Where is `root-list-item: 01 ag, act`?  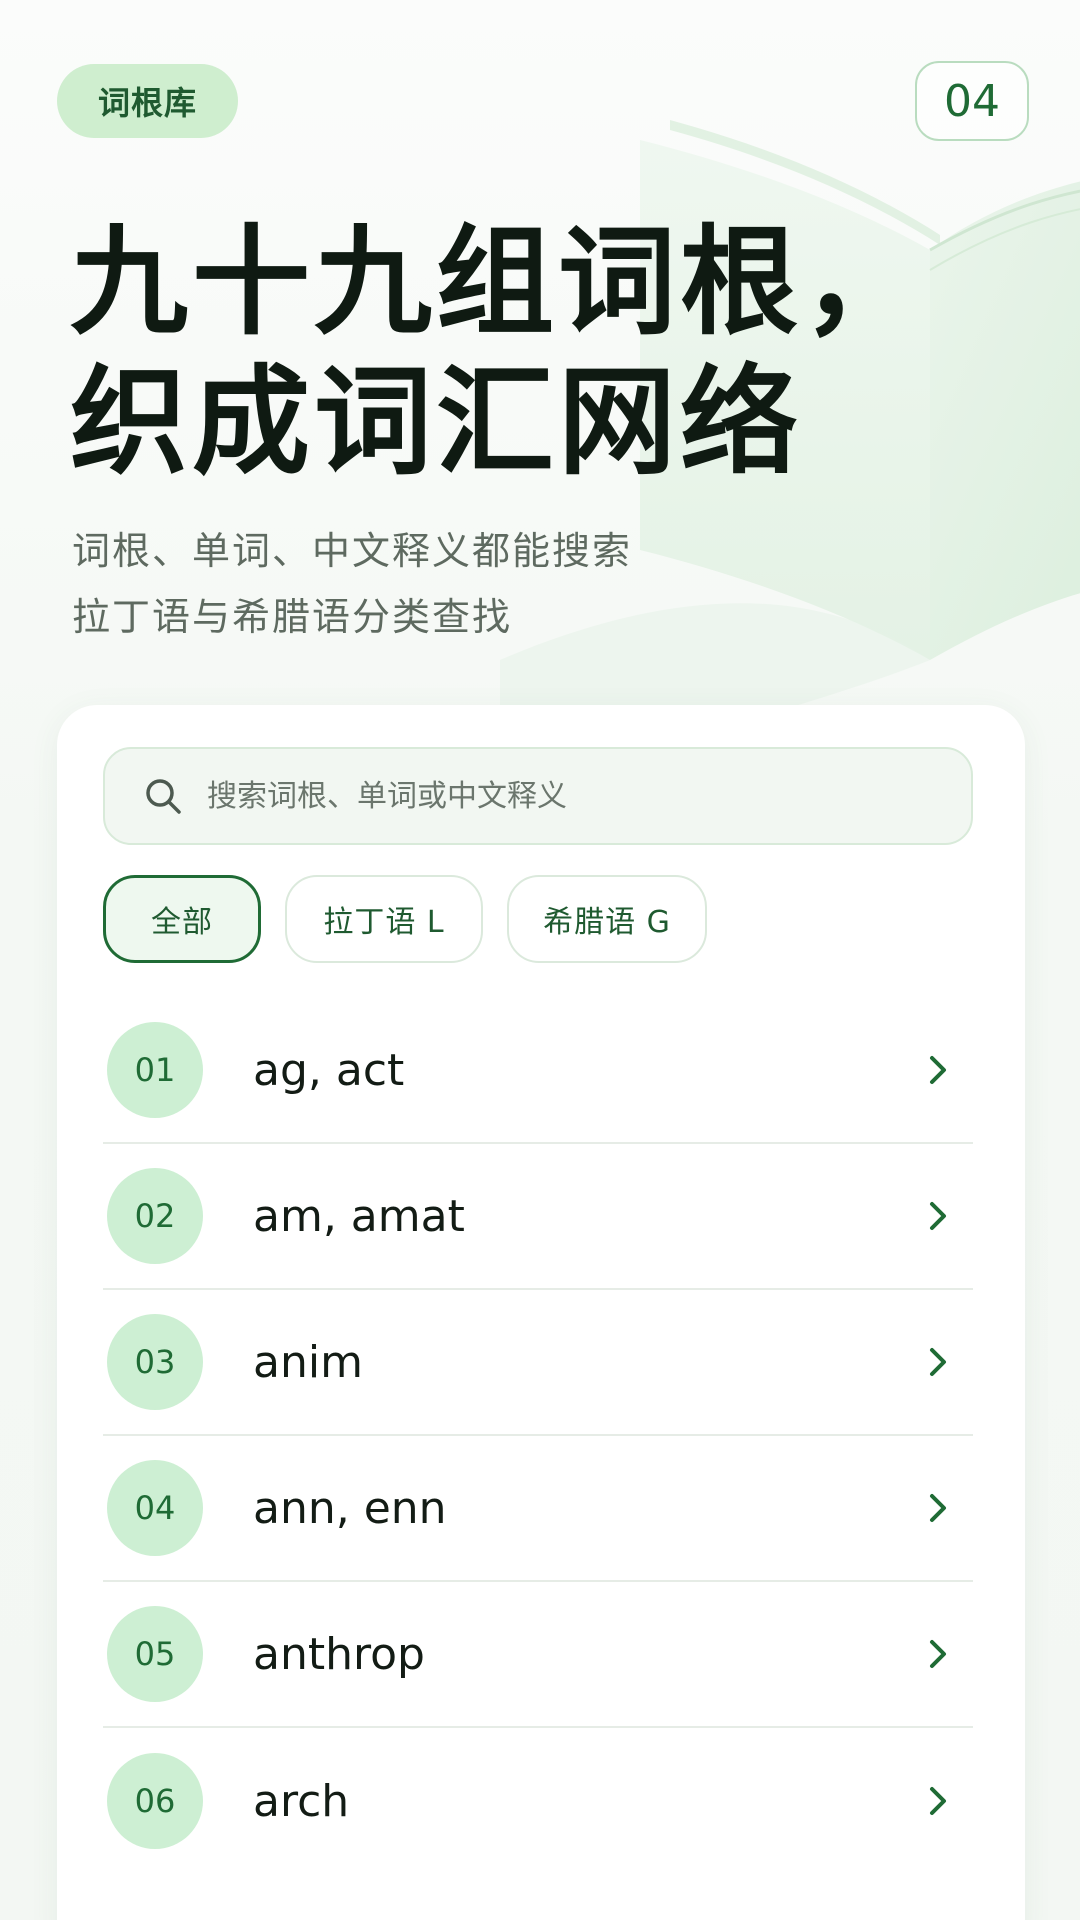
root-list-item: 01 ag, act is located at coordinates (538, 1071).